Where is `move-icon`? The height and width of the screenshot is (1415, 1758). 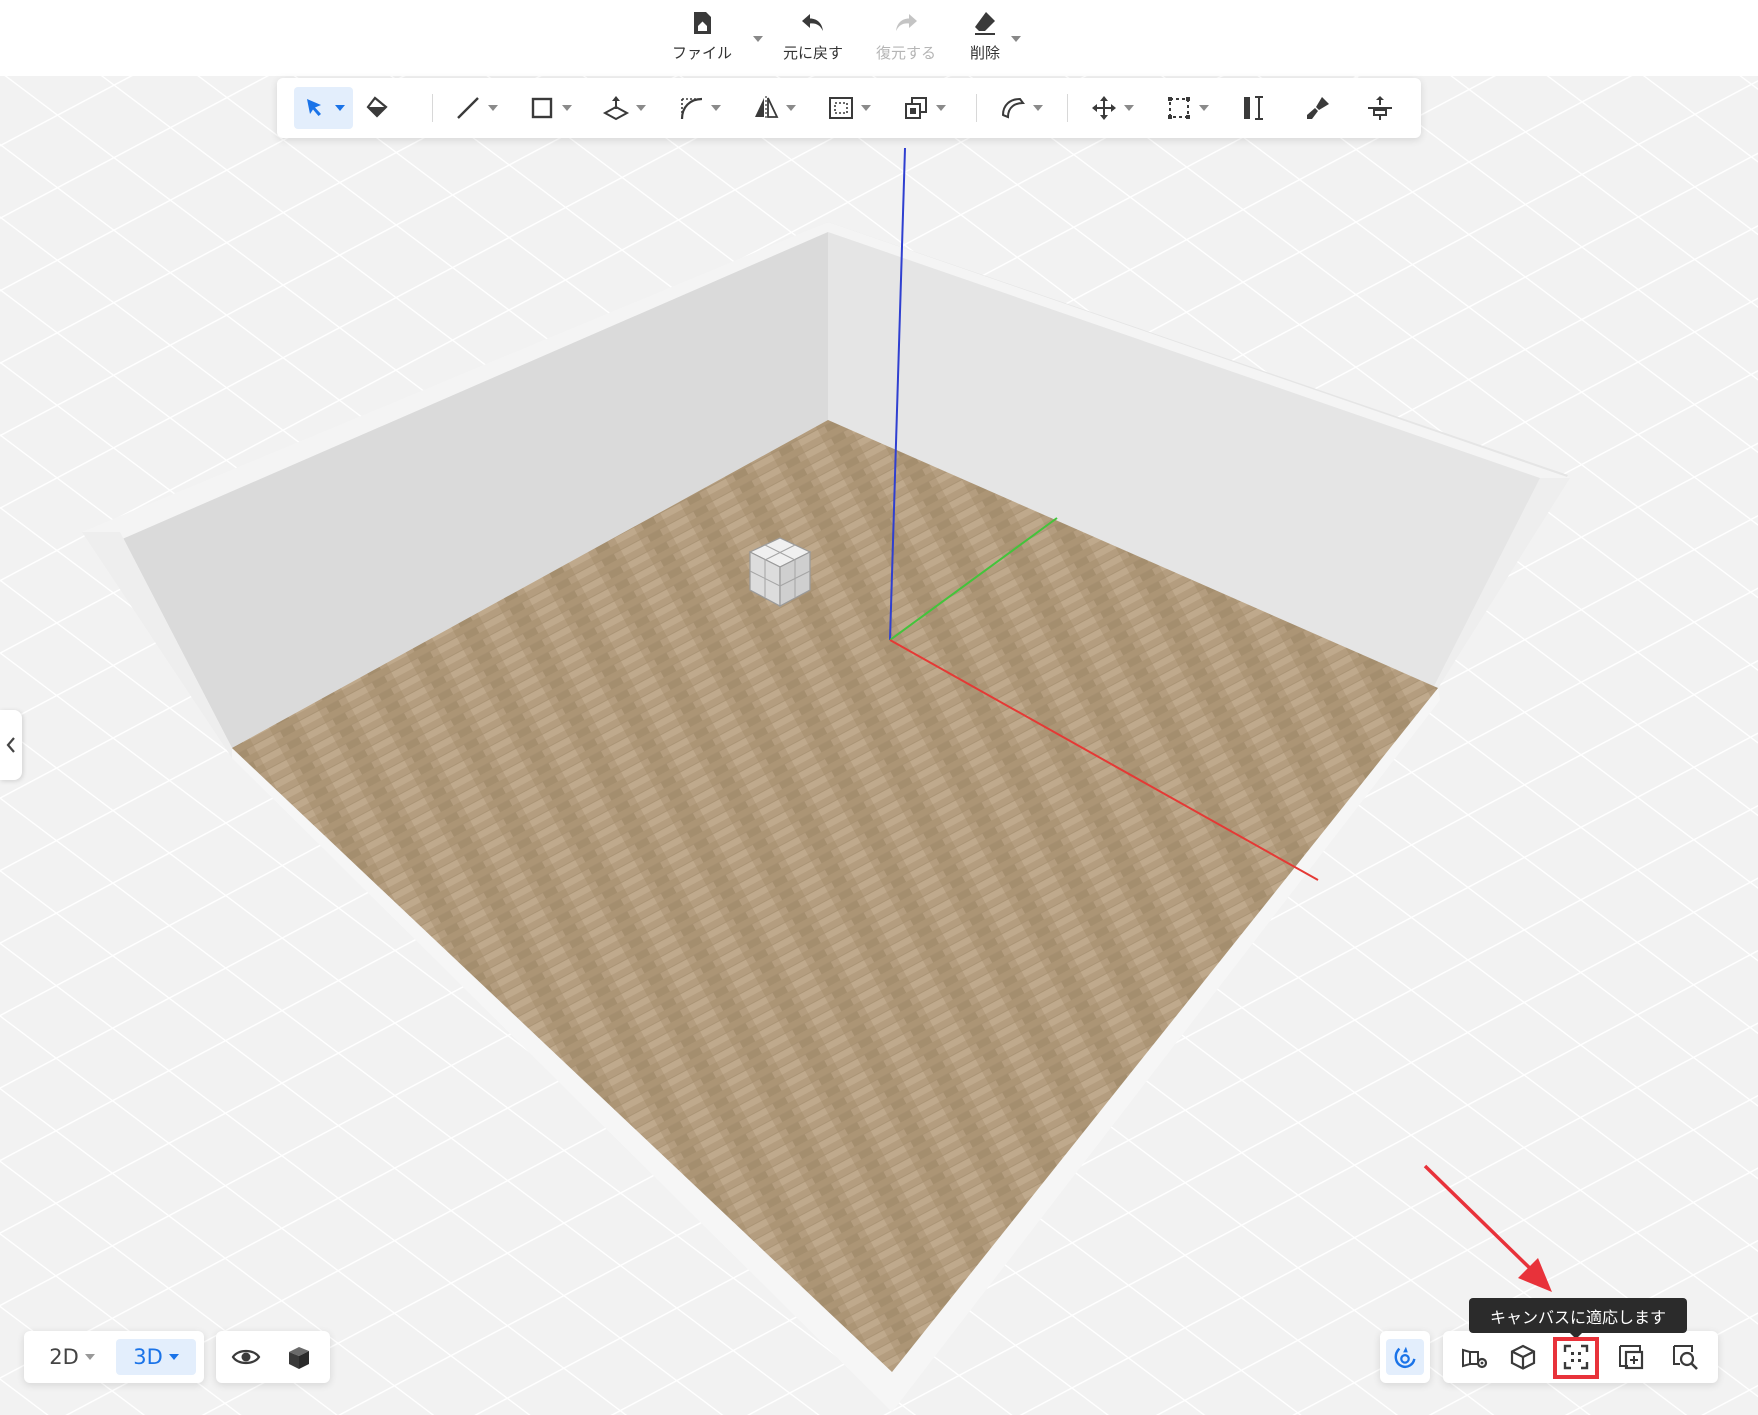 move-icon is located at coordinates (1104, 108).